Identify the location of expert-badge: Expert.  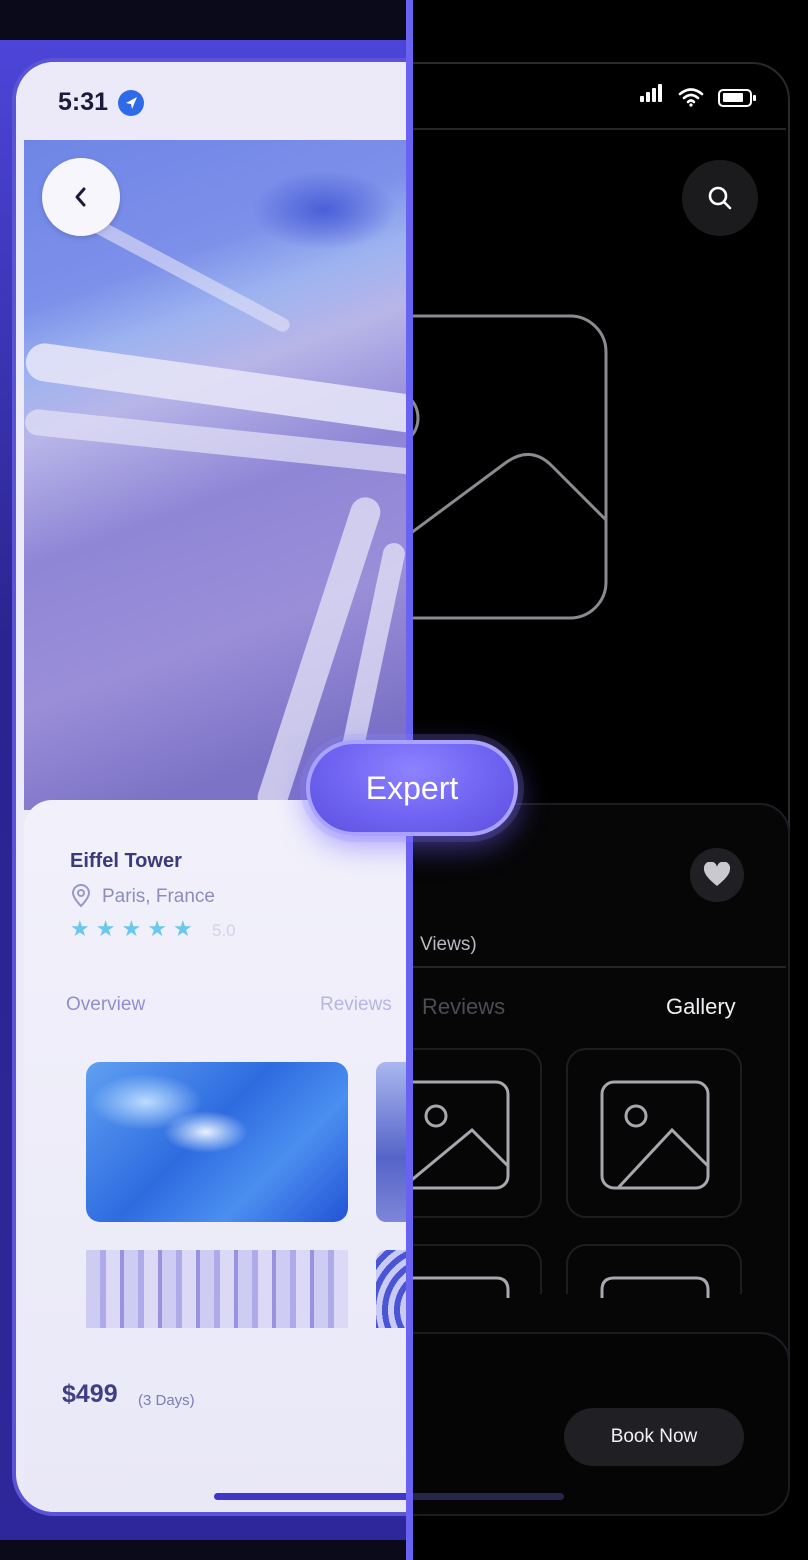
(412, 788).